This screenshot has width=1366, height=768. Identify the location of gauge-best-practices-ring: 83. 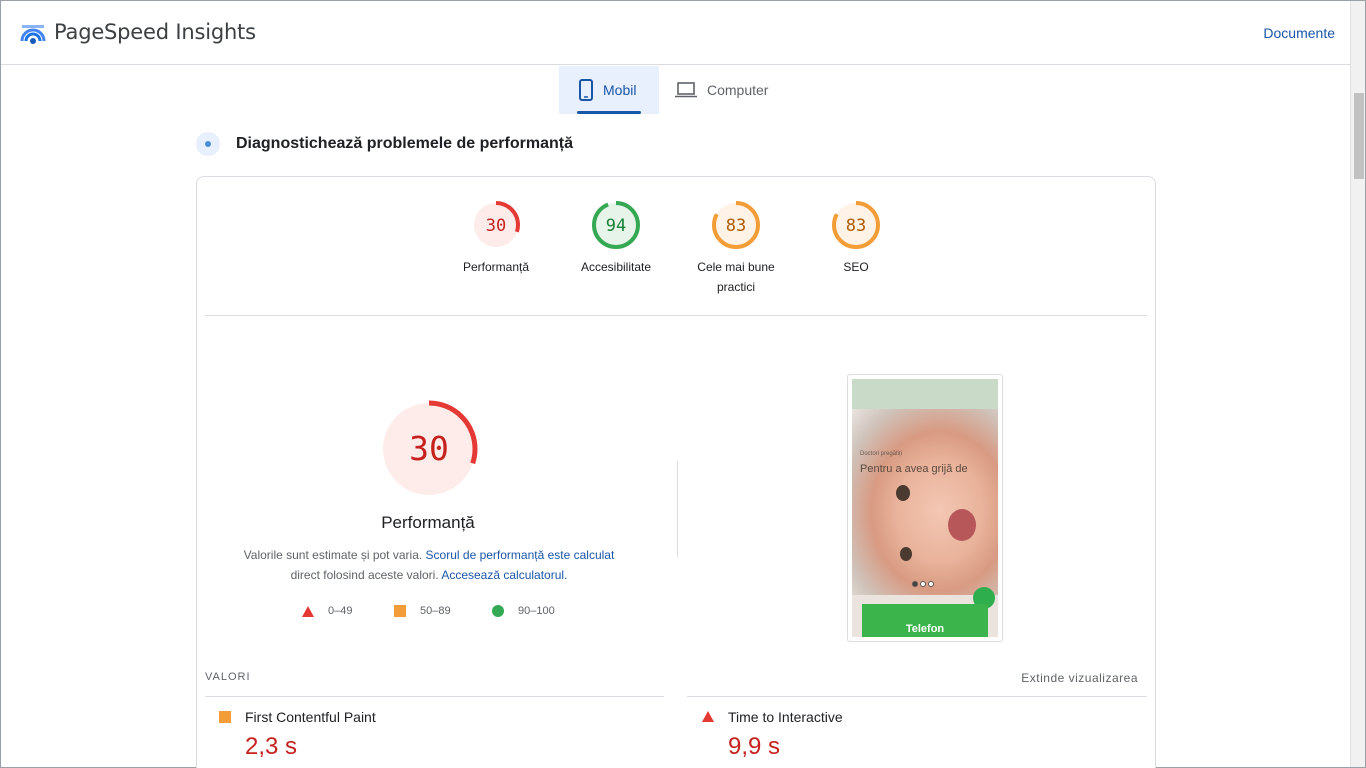
(736, 225).